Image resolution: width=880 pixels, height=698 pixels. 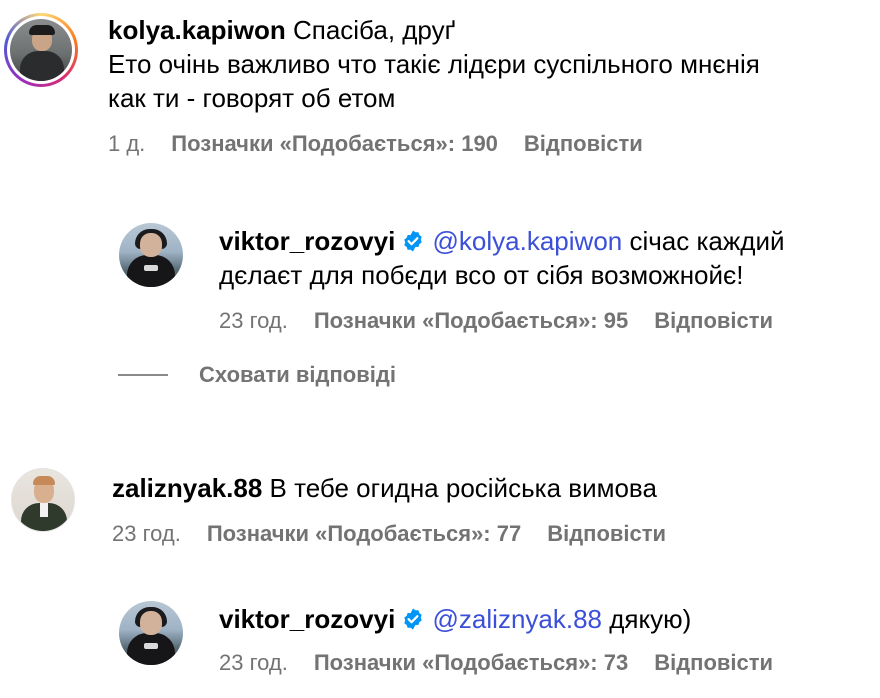 I want to click on comment-username: kolya.kapiwon, so click(x=197, y=30).